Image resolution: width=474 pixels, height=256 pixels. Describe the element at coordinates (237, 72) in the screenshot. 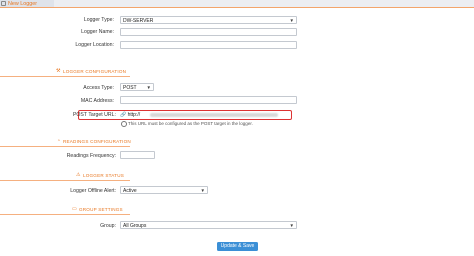

I see `logger-configuration-section: ⚒ LOGGER CONFIGURATION` at that location.